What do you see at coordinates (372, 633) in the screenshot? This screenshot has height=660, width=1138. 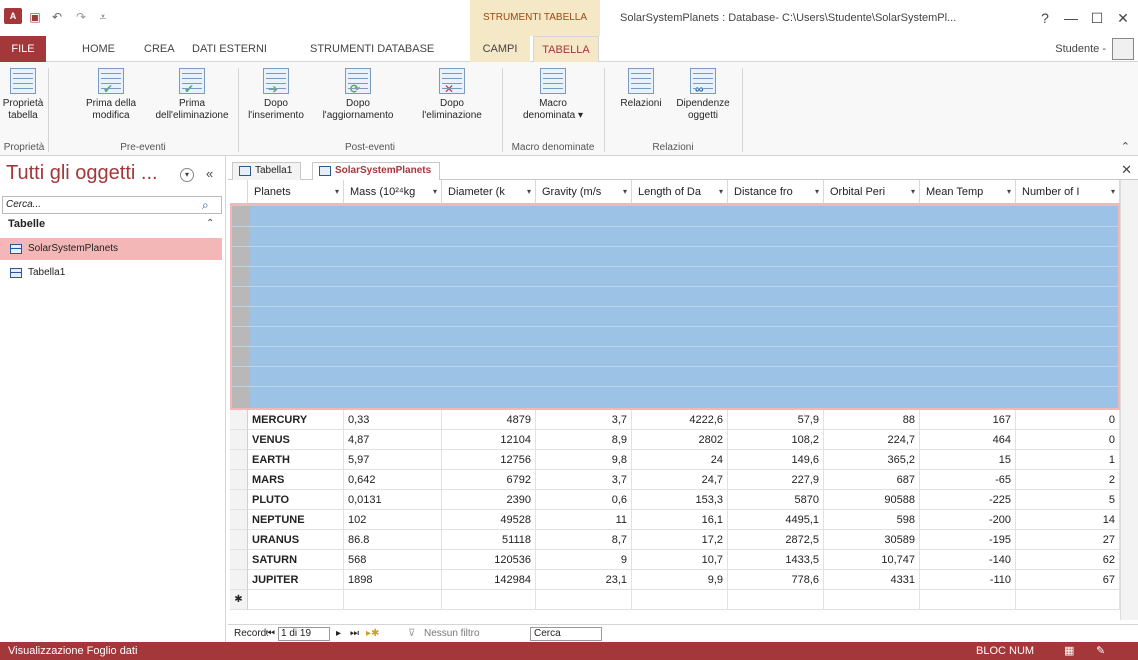 I see `new-record-icon: ▸✱` at bounding box center [372, 633].